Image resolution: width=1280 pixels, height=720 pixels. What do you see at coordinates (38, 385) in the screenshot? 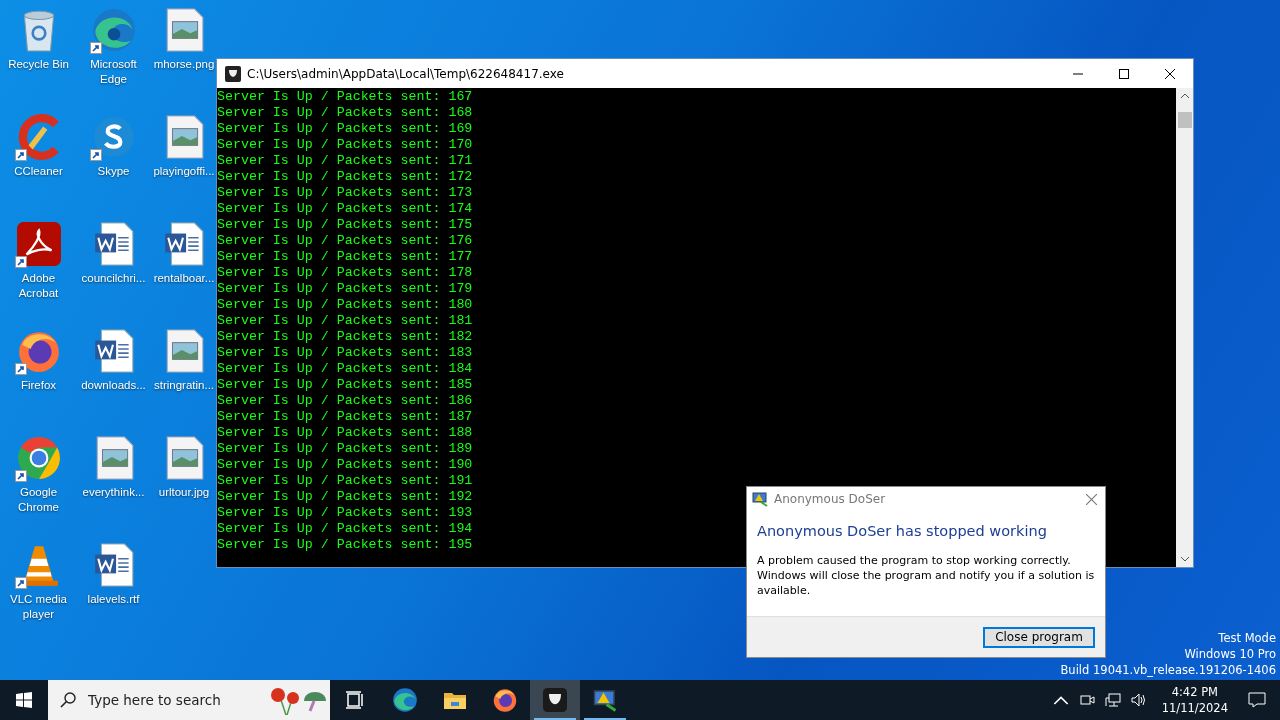
I see `desktop-icon-label: Firefox` at bounding box center [38, 385].